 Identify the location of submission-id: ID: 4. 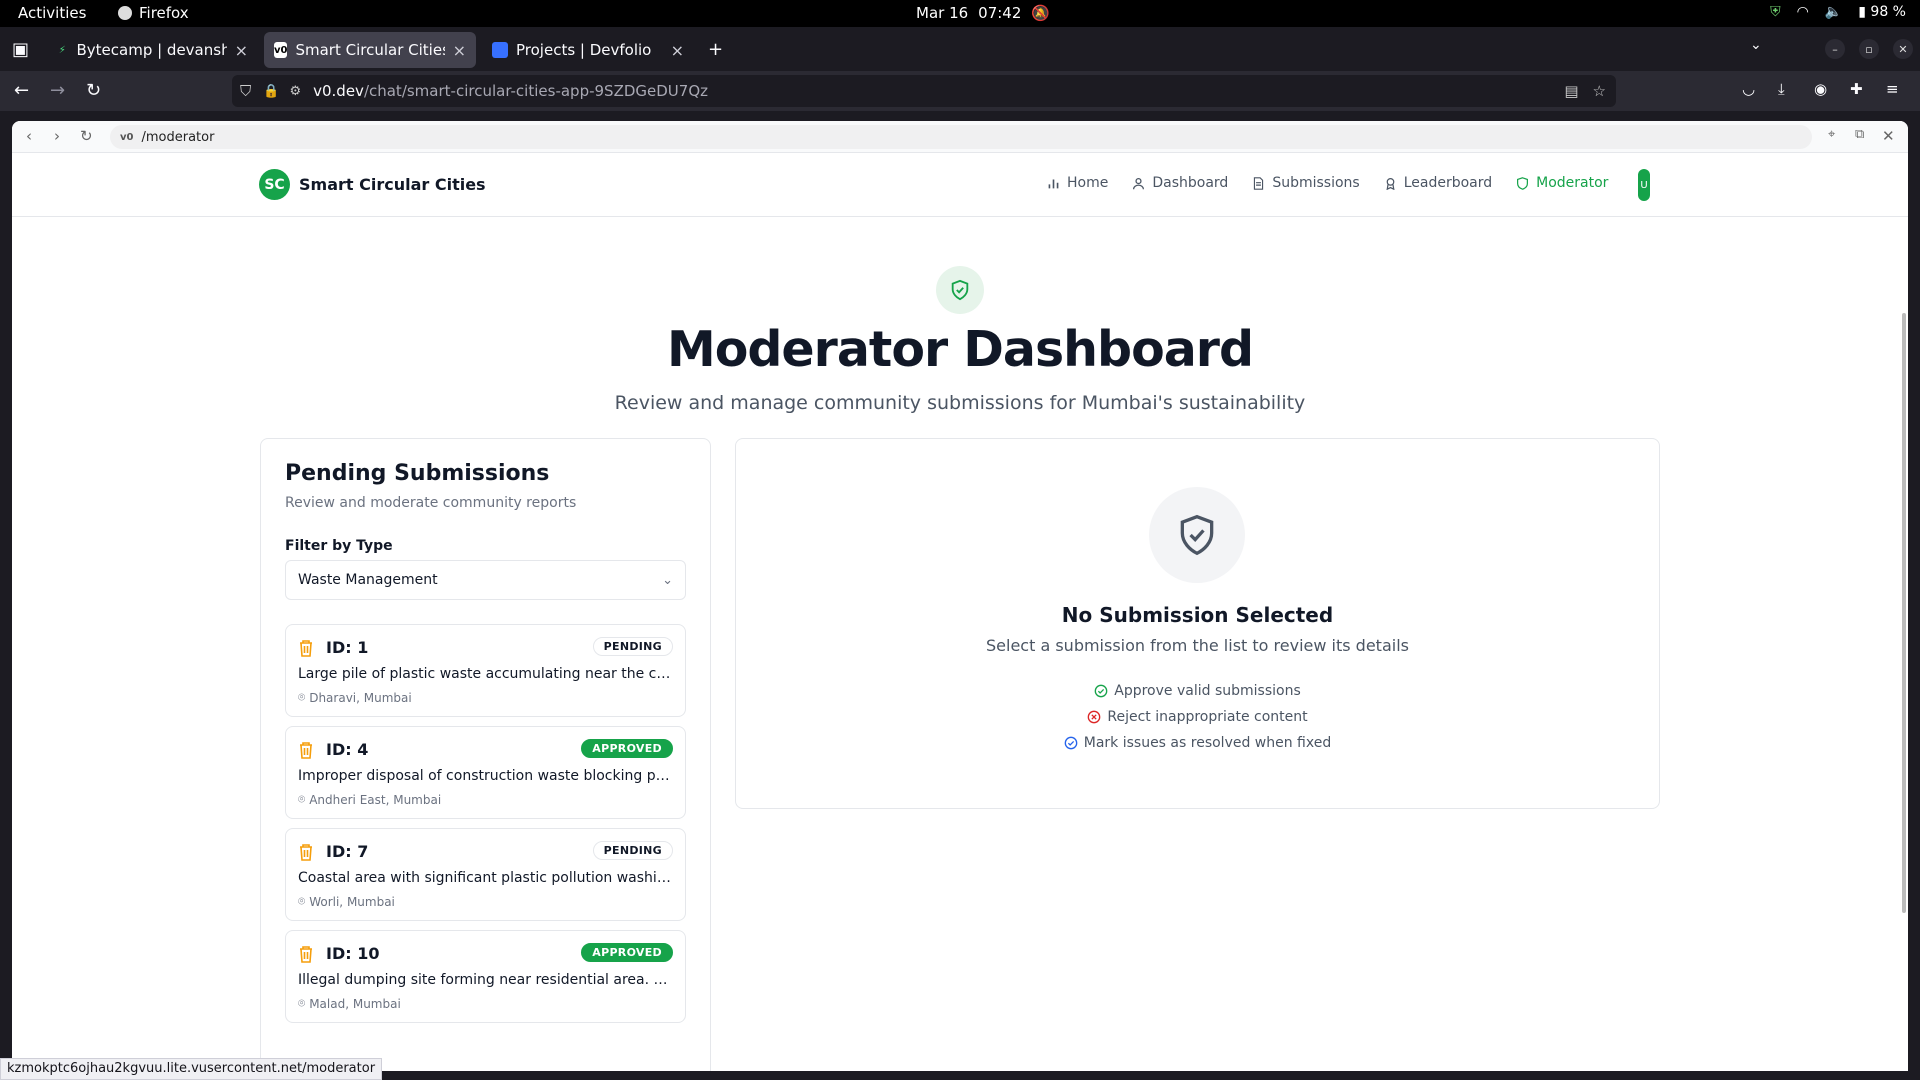
(347, 749).